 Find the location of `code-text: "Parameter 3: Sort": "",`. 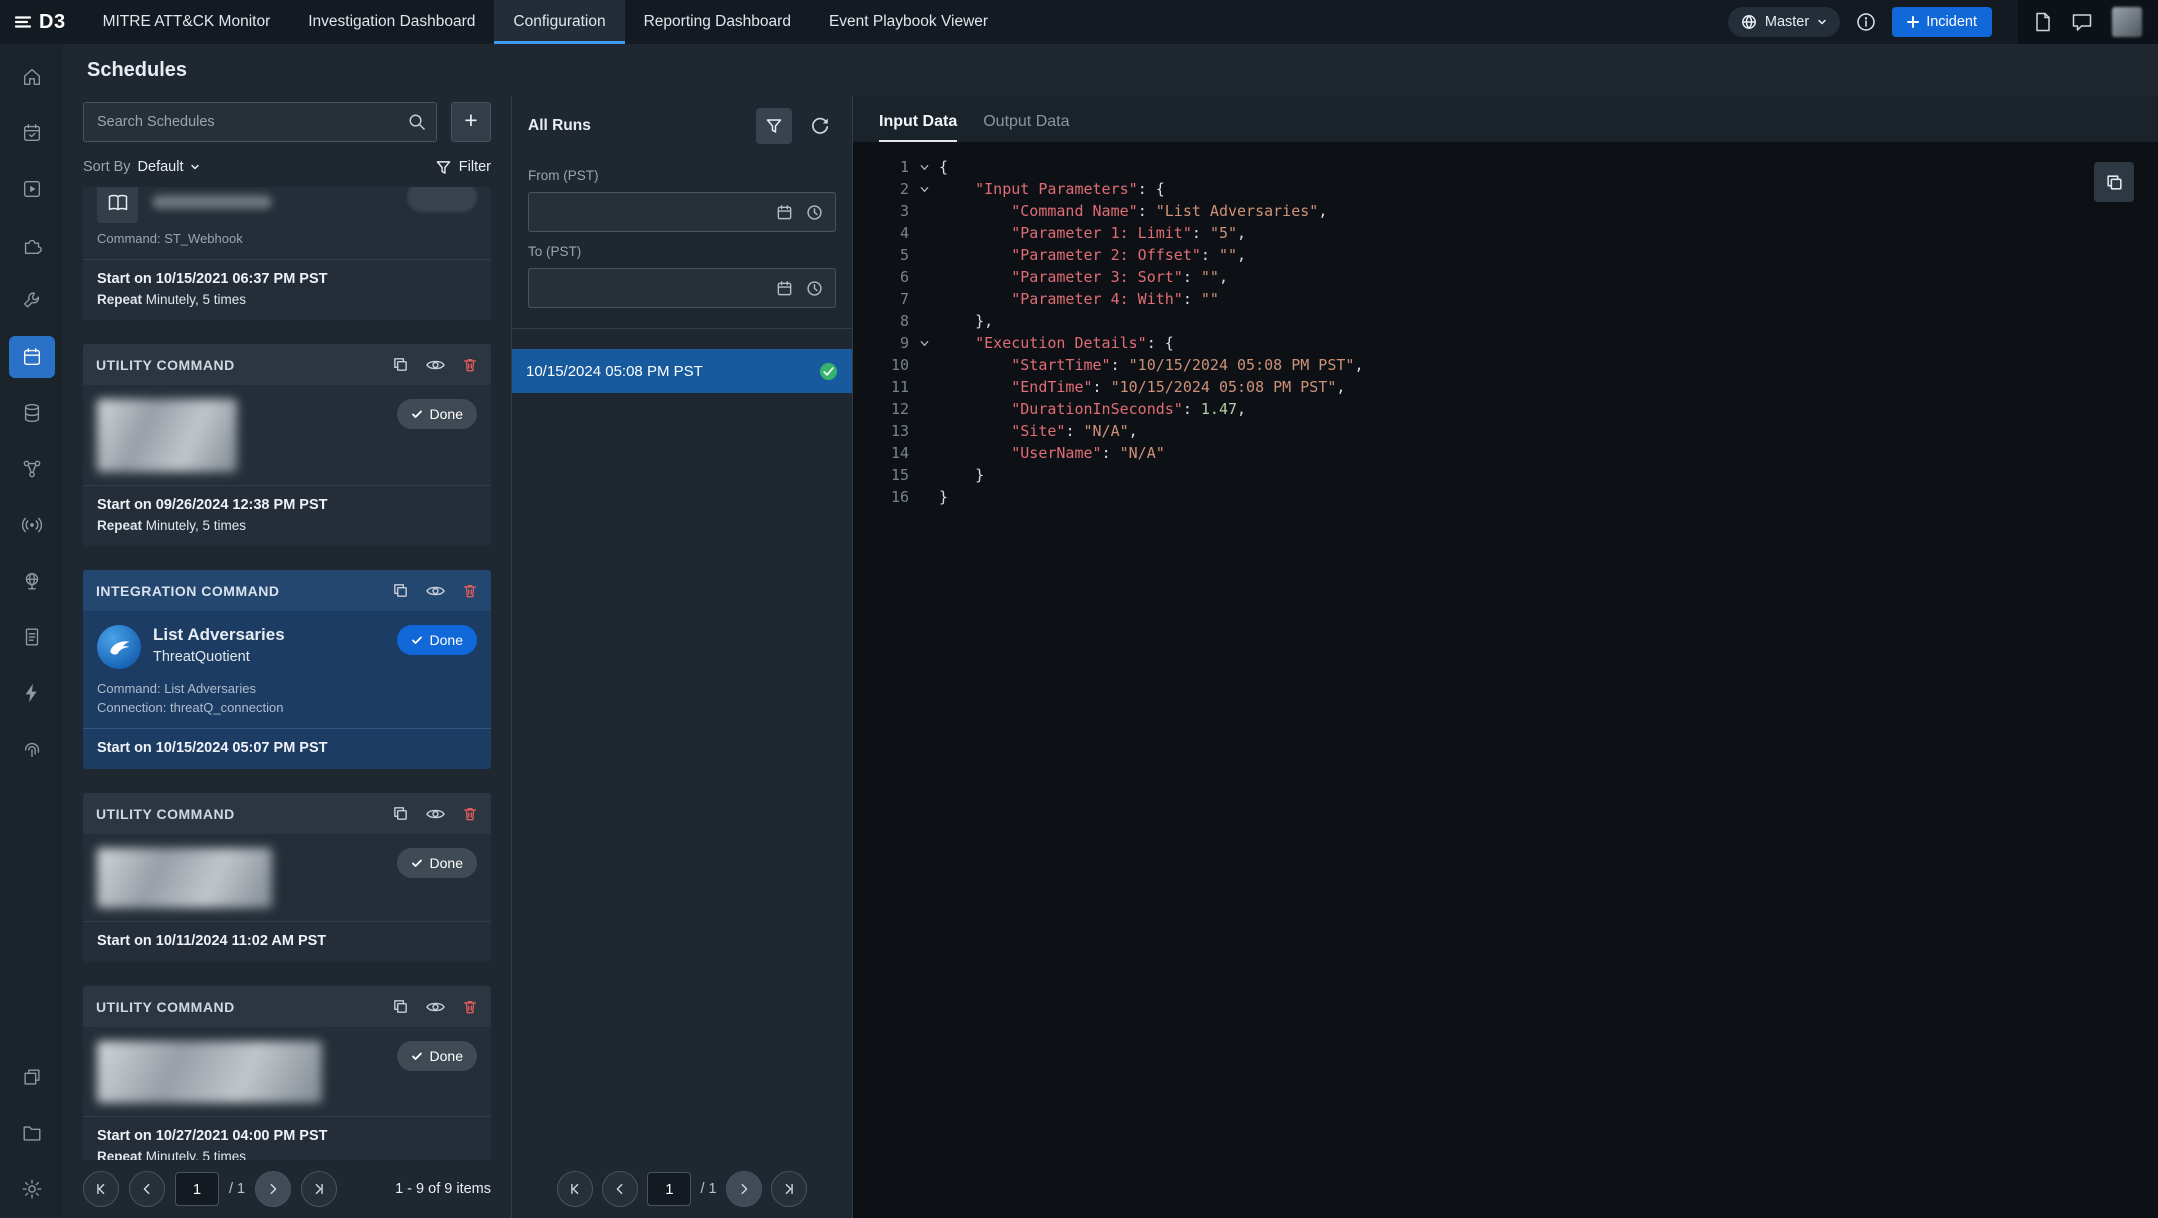

code-text: "Parameter 3: Sort": "", is located at coordinates (1119, 277).